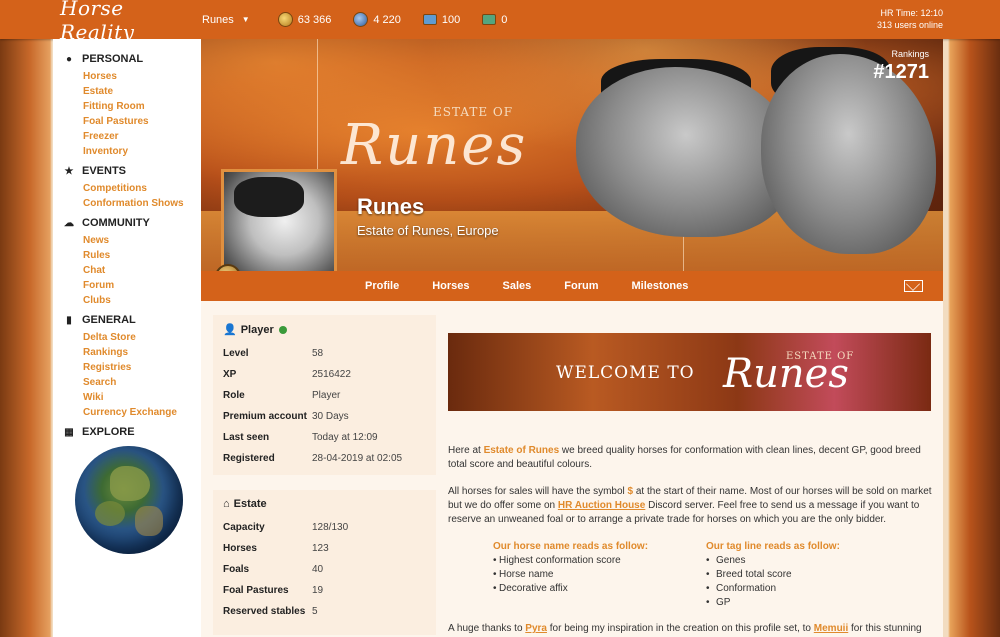  Describe the element at coordinates (142, 136) in the screenshot. I see `sidebar-item-freezer: Freezer` at that location.